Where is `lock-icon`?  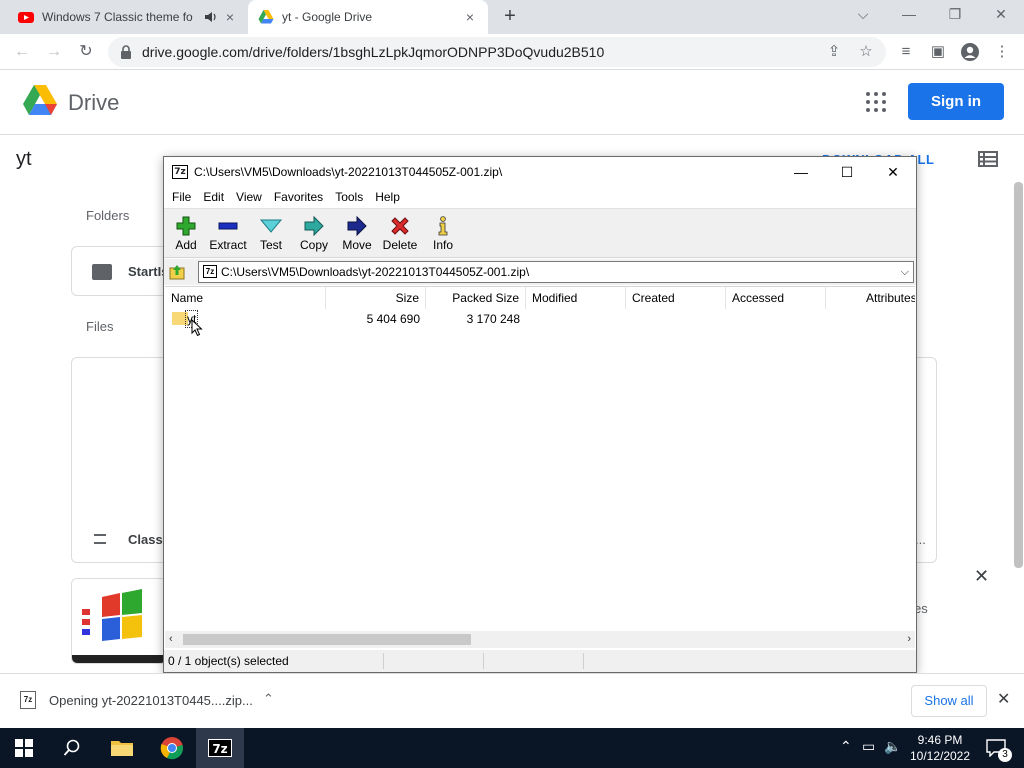
lock-icon is located at coordinates (126, 52).